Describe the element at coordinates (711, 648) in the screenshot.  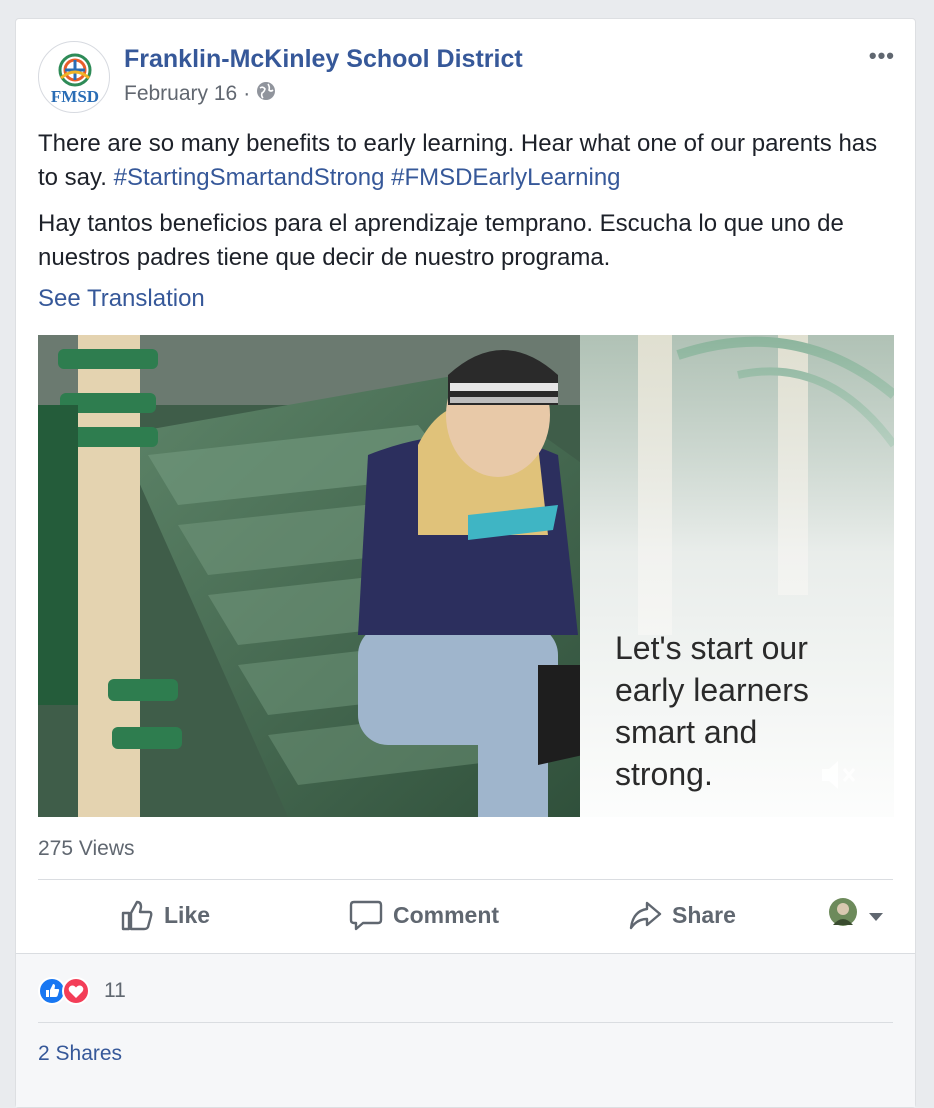
I see `video-caption-line-1: Let's start our` at that location.